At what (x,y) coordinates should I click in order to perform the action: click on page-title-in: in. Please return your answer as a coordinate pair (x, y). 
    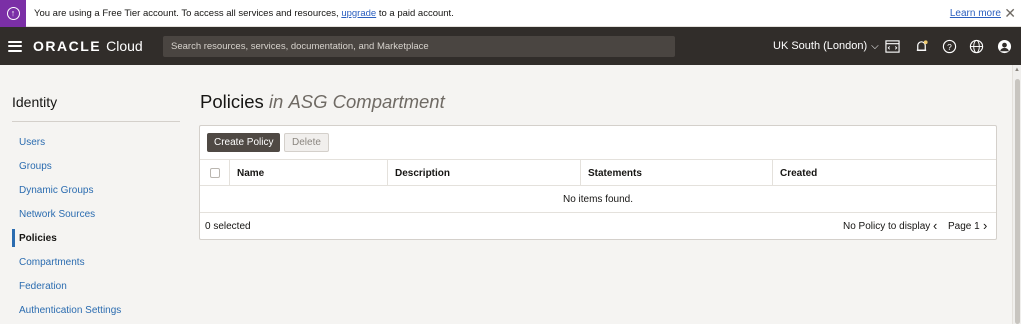
    Looking at the image, I should click on (276, 101).